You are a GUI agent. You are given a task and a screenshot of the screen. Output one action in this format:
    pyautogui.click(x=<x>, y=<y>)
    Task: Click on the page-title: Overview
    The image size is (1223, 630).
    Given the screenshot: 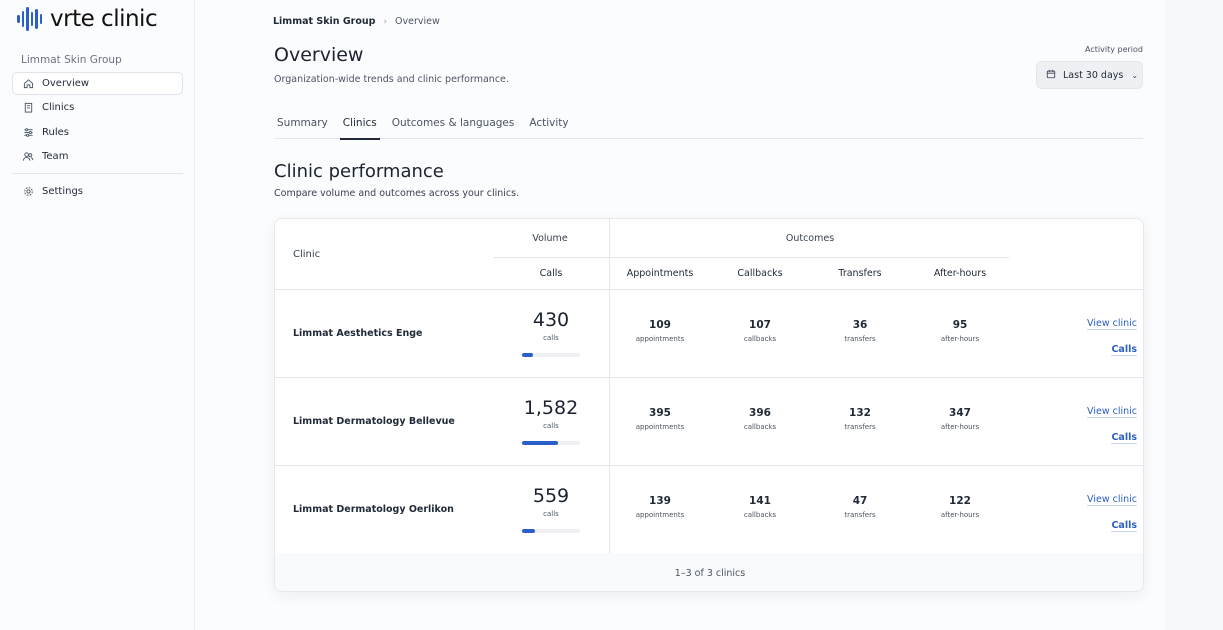 What is the action you would take?
    pyautogui.click(x=319, y=55)
    